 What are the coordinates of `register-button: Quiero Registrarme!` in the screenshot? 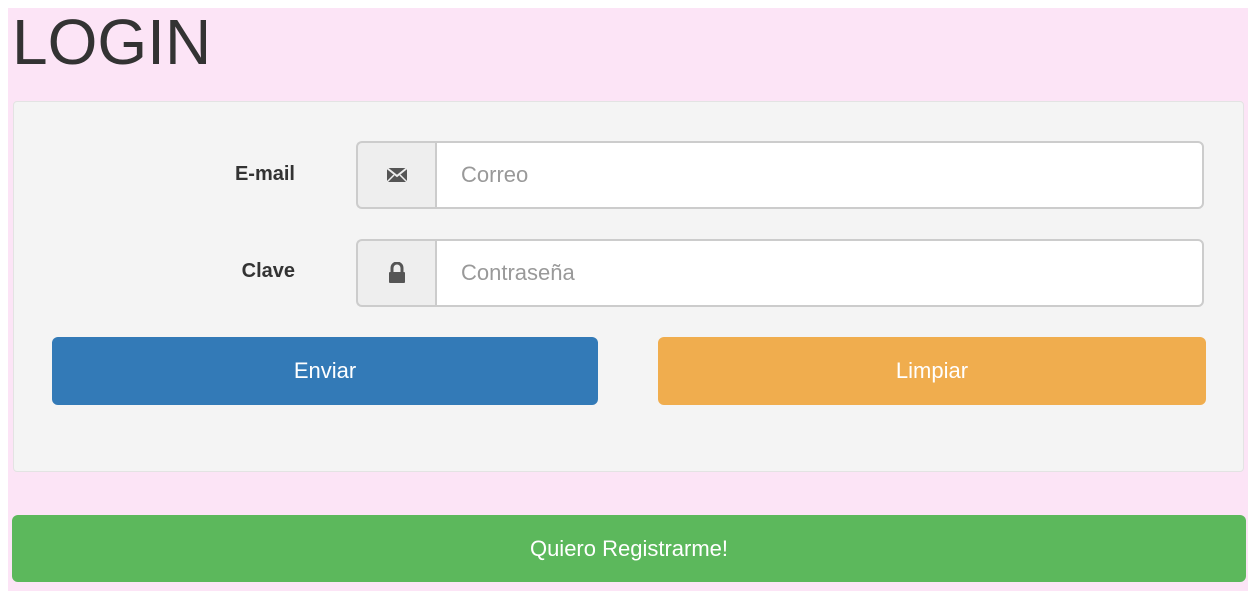 It's located at (629, 548).